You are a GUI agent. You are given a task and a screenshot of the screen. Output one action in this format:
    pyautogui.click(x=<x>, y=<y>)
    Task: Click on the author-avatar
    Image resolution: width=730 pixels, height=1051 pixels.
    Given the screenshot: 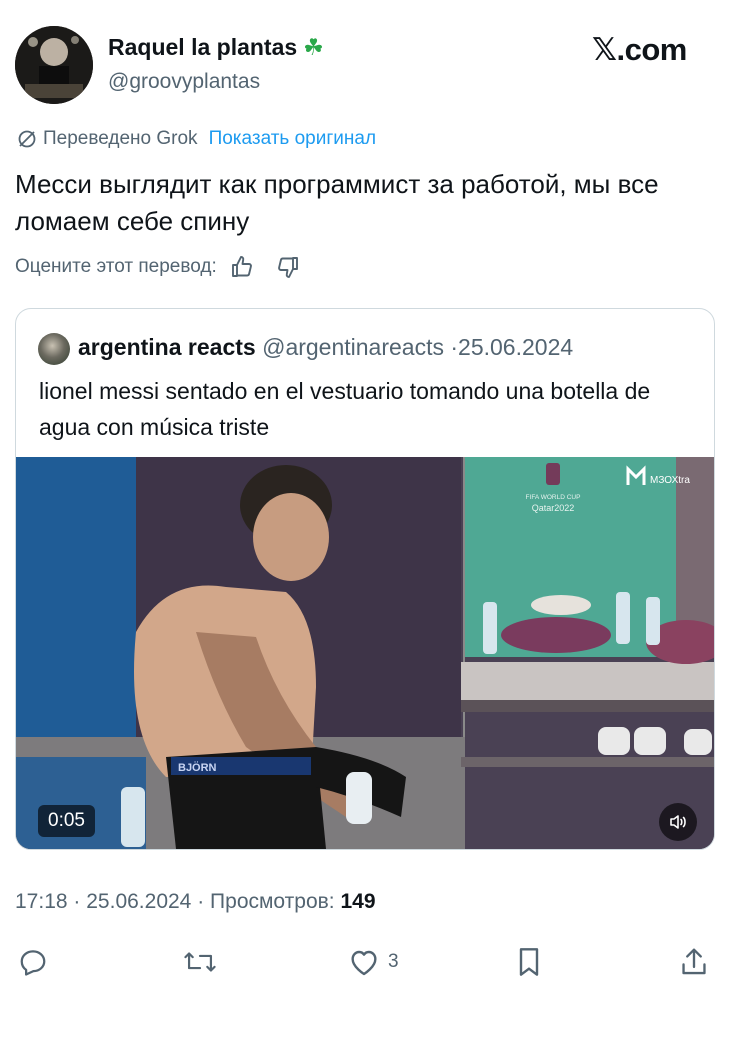 What is the action you would take?
    pyautogui.click(x=54, y=65)
    